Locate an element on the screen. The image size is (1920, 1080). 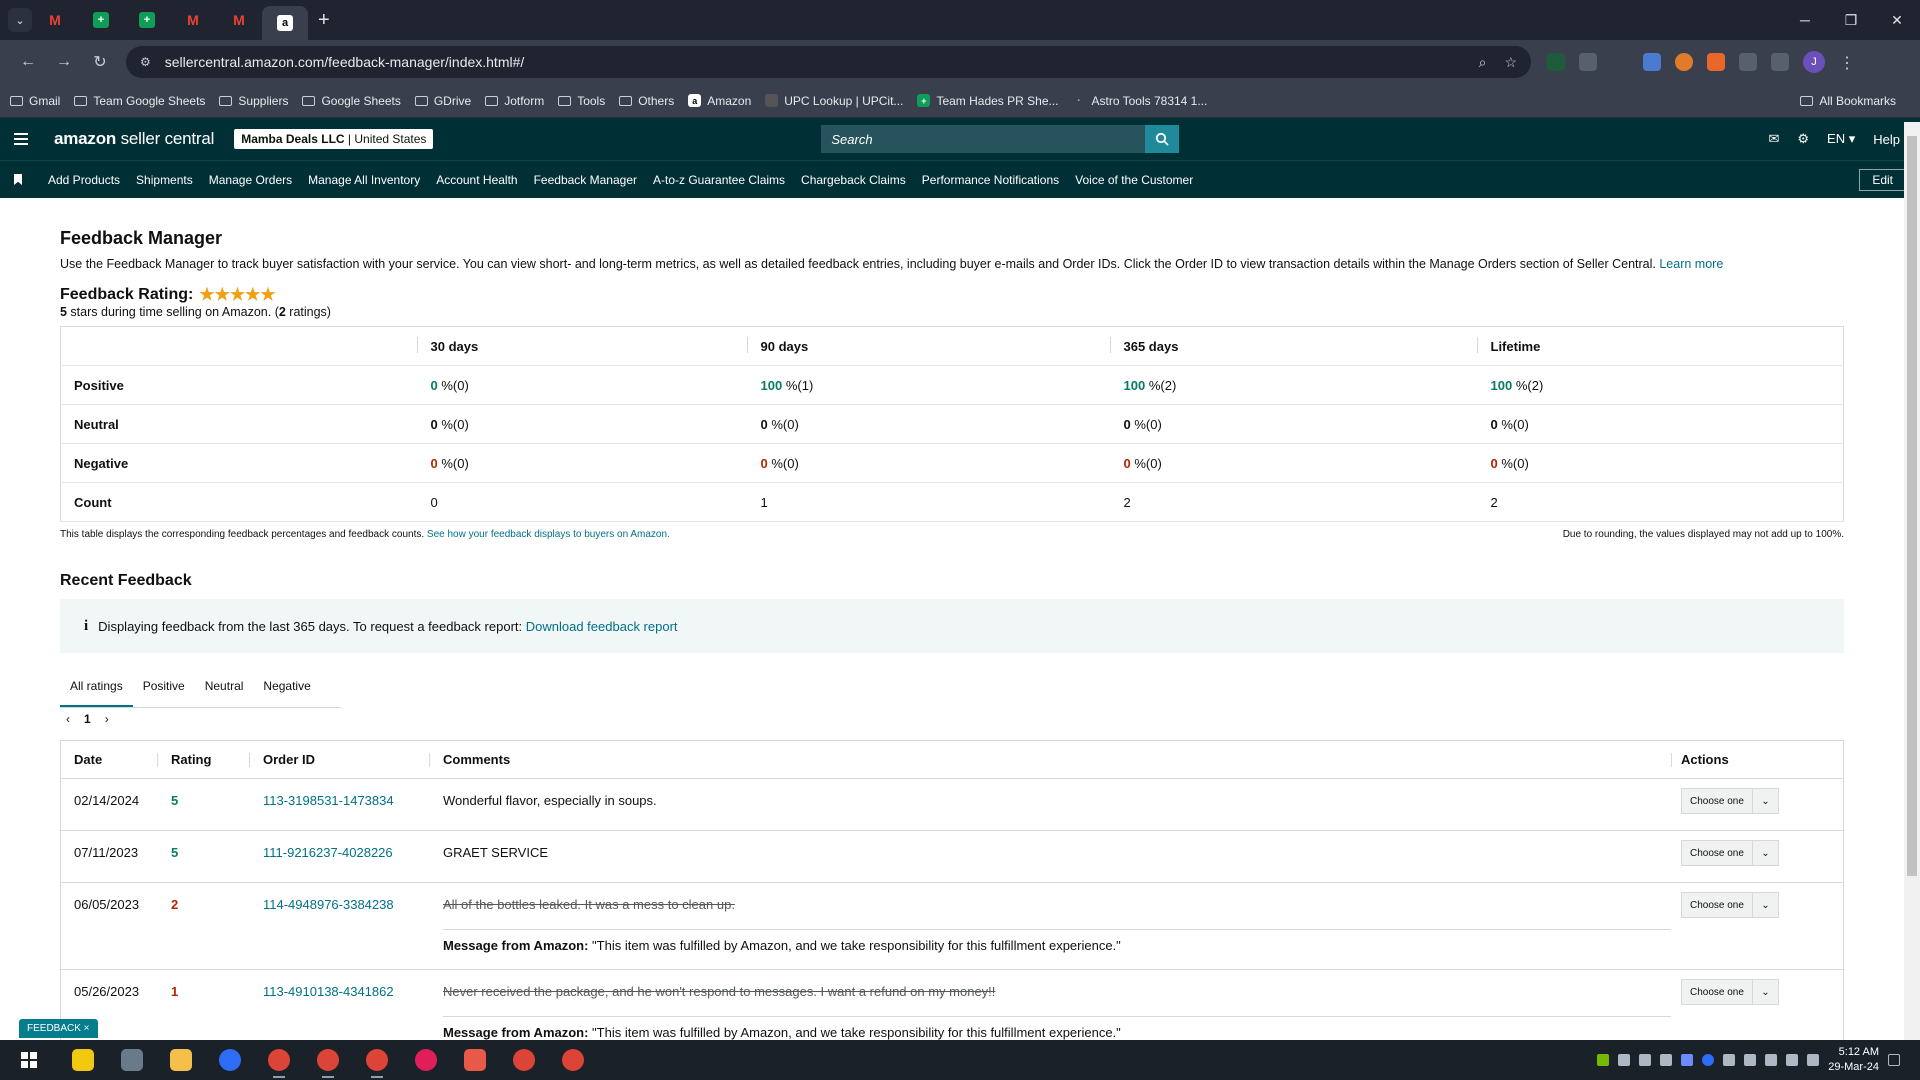
help-link: Help is located at coordinates (1886, 139).